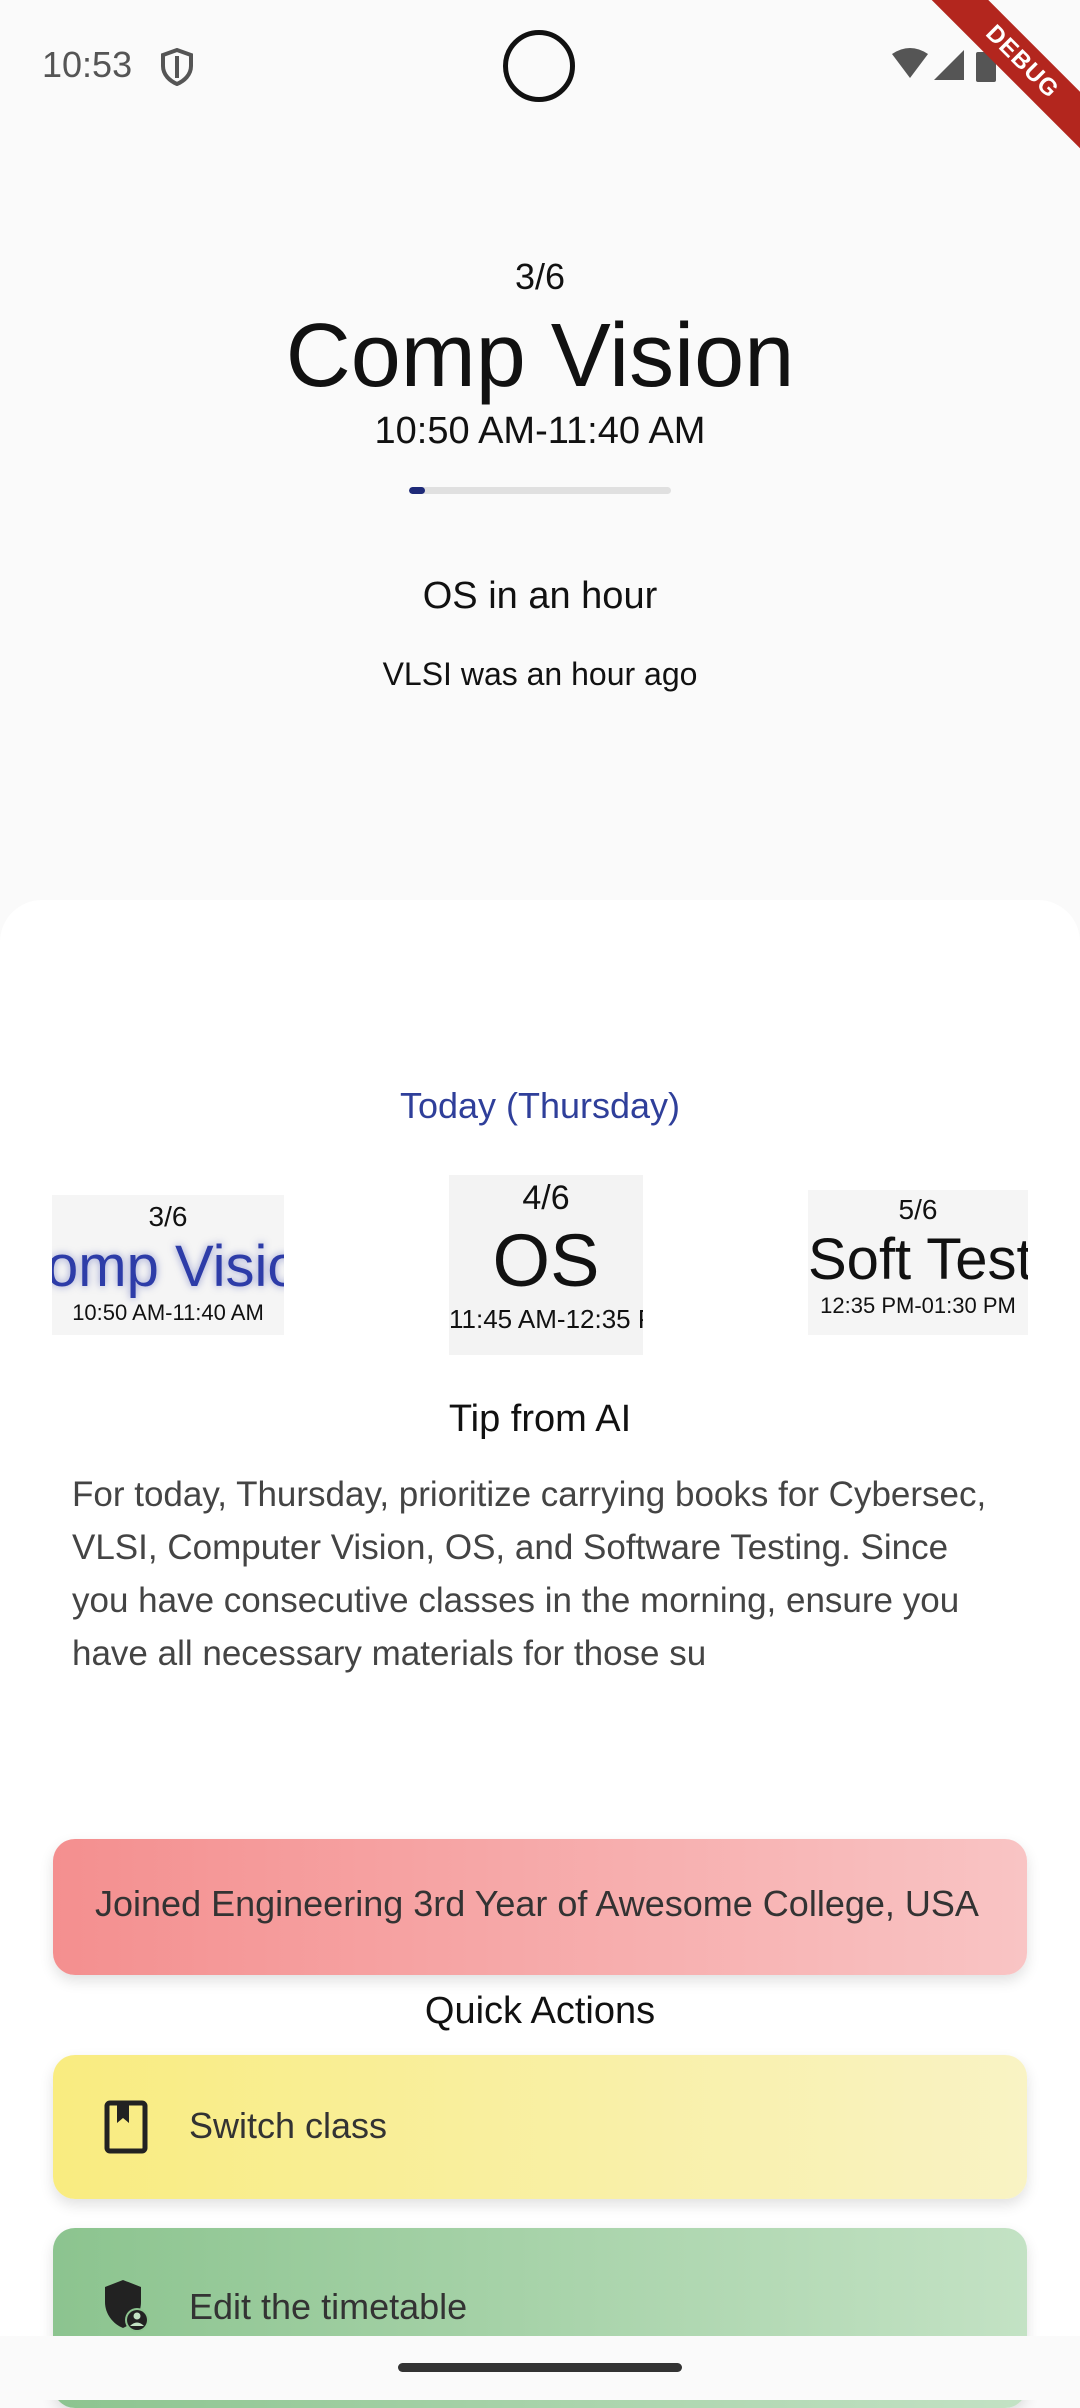  I want to click on quick-actions-title: Quick Actions, so click(540, 2011).